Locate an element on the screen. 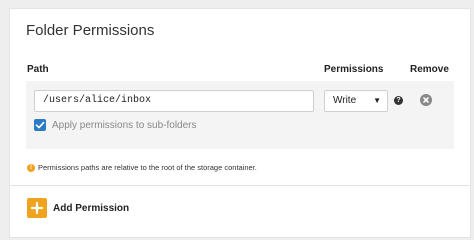 The width and height of the screenshot is (474, 240). remove-button is located at coordinates (426, 100).